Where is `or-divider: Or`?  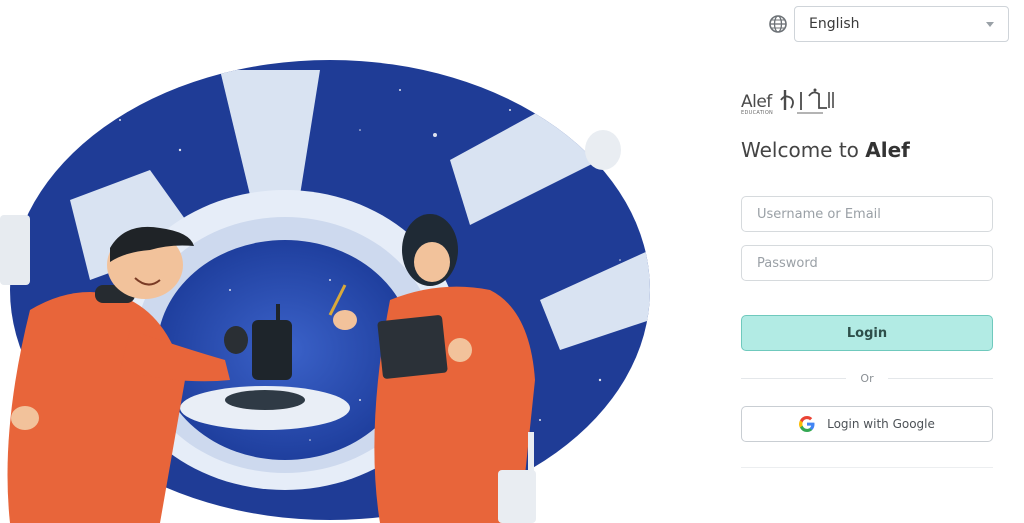
or-divider: Or is located at coordinates (867, 378).